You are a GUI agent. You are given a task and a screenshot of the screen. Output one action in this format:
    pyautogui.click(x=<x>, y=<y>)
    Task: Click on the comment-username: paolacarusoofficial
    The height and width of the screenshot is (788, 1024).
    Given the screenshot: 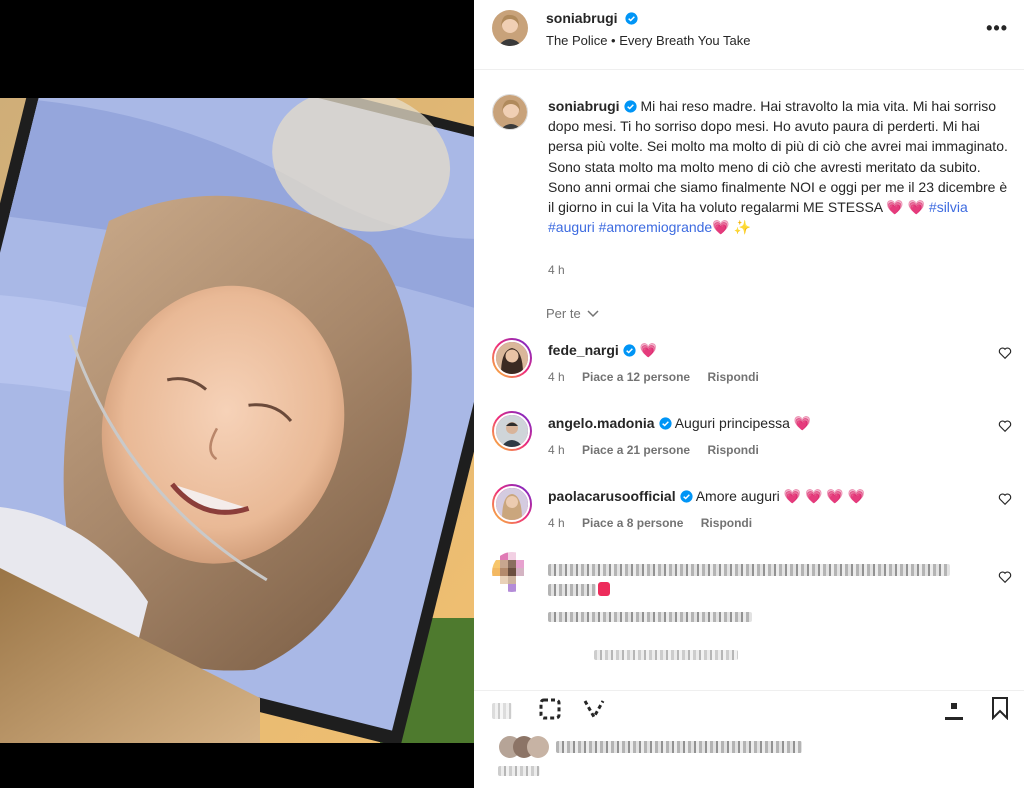 What is the action you would take?
    pyautogui.click(x=612, y=496)
    